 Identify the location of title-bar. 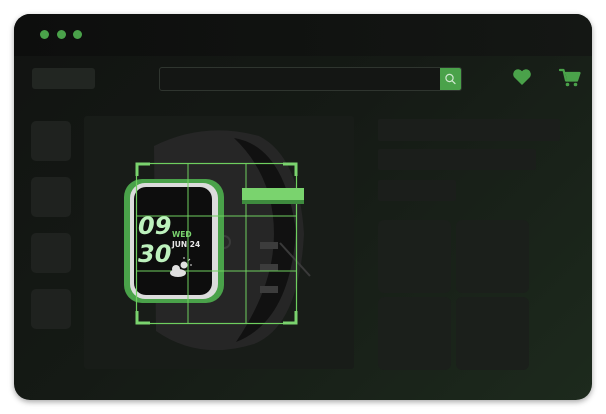
(303, 35).